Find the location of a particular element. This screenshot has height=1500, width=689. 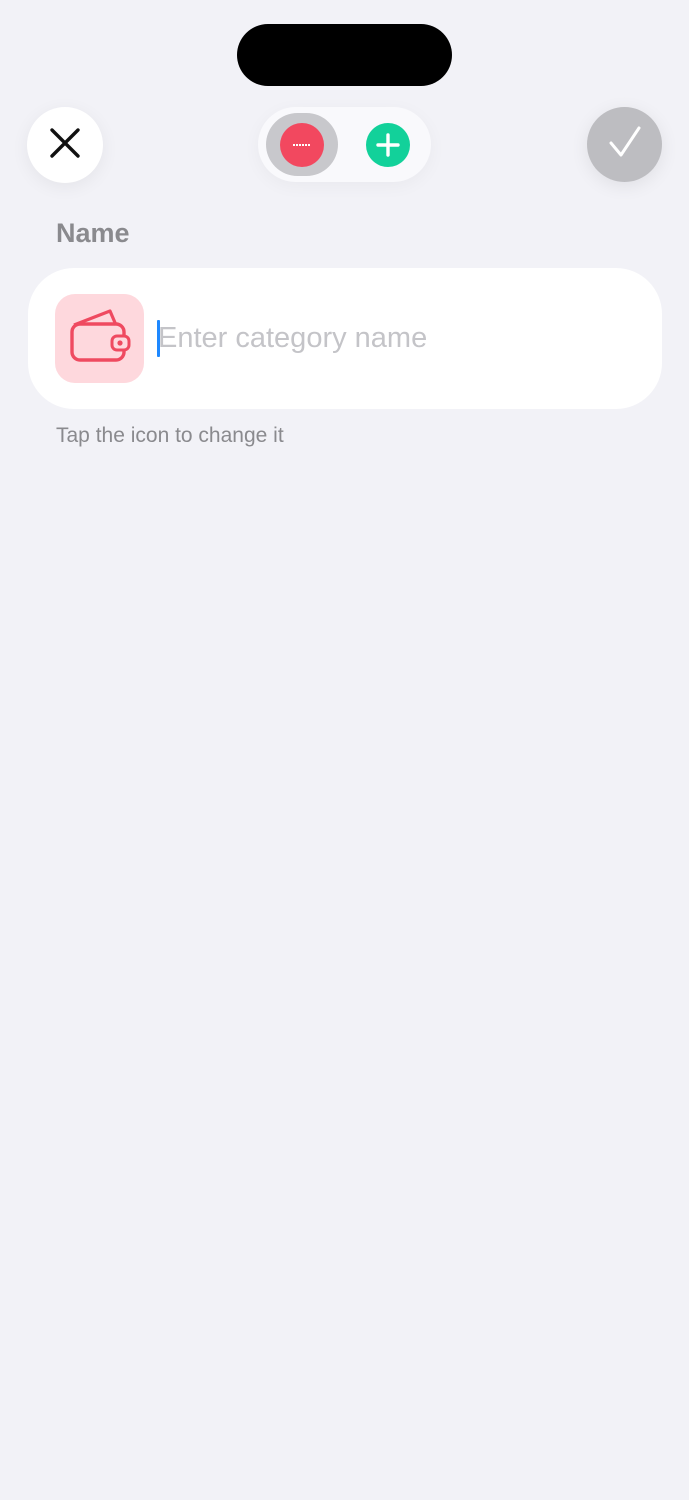

icon-hint-text: Tap the icon to change it is located at coordinates (170, 435).